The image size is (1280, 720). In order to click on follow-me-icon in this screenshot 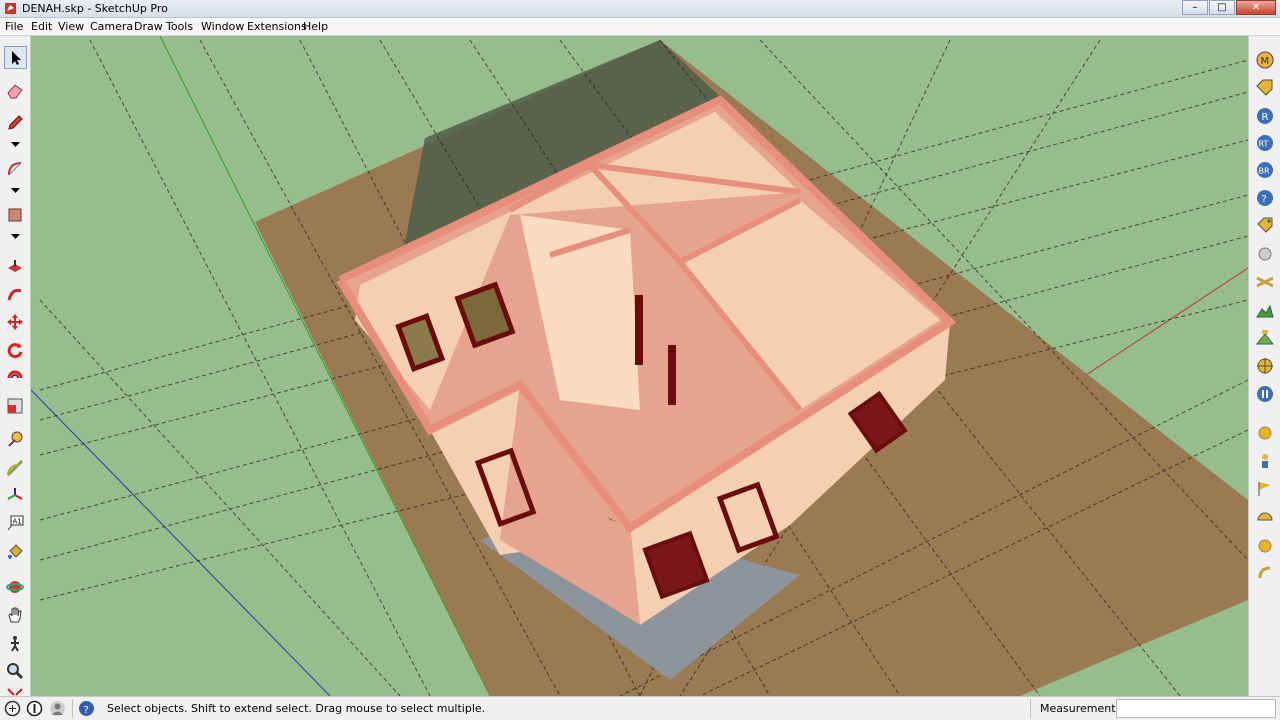, I will do `click(14, 294)`.